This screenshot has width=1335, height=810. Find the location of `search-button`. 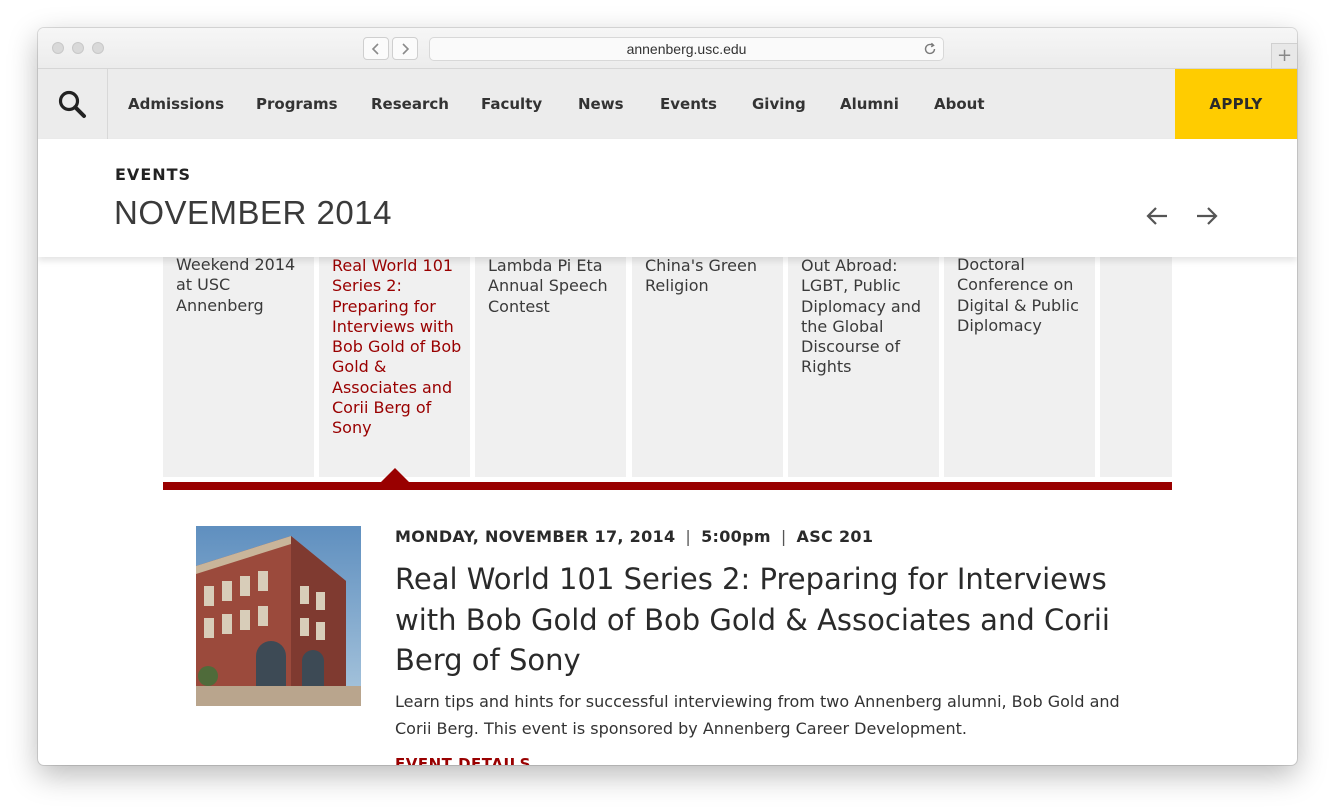

search-button is located at coordinates (73, 104).